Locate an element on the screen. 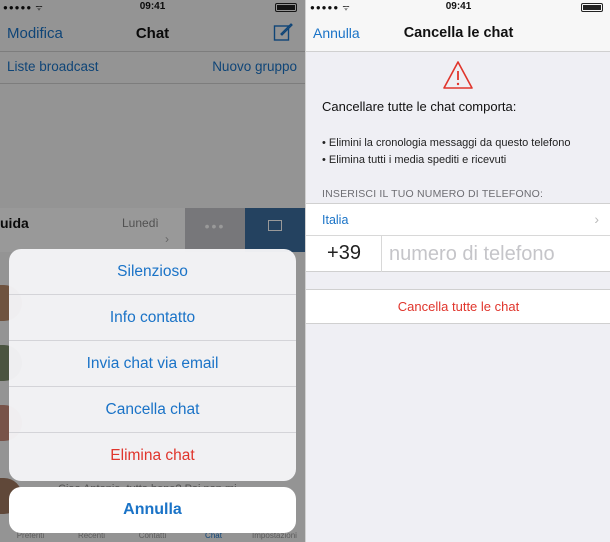 The width and height of the screenshot is (610, 542). nav-bar: Annulla Cancella le chat is located at coordinates (458, 33).